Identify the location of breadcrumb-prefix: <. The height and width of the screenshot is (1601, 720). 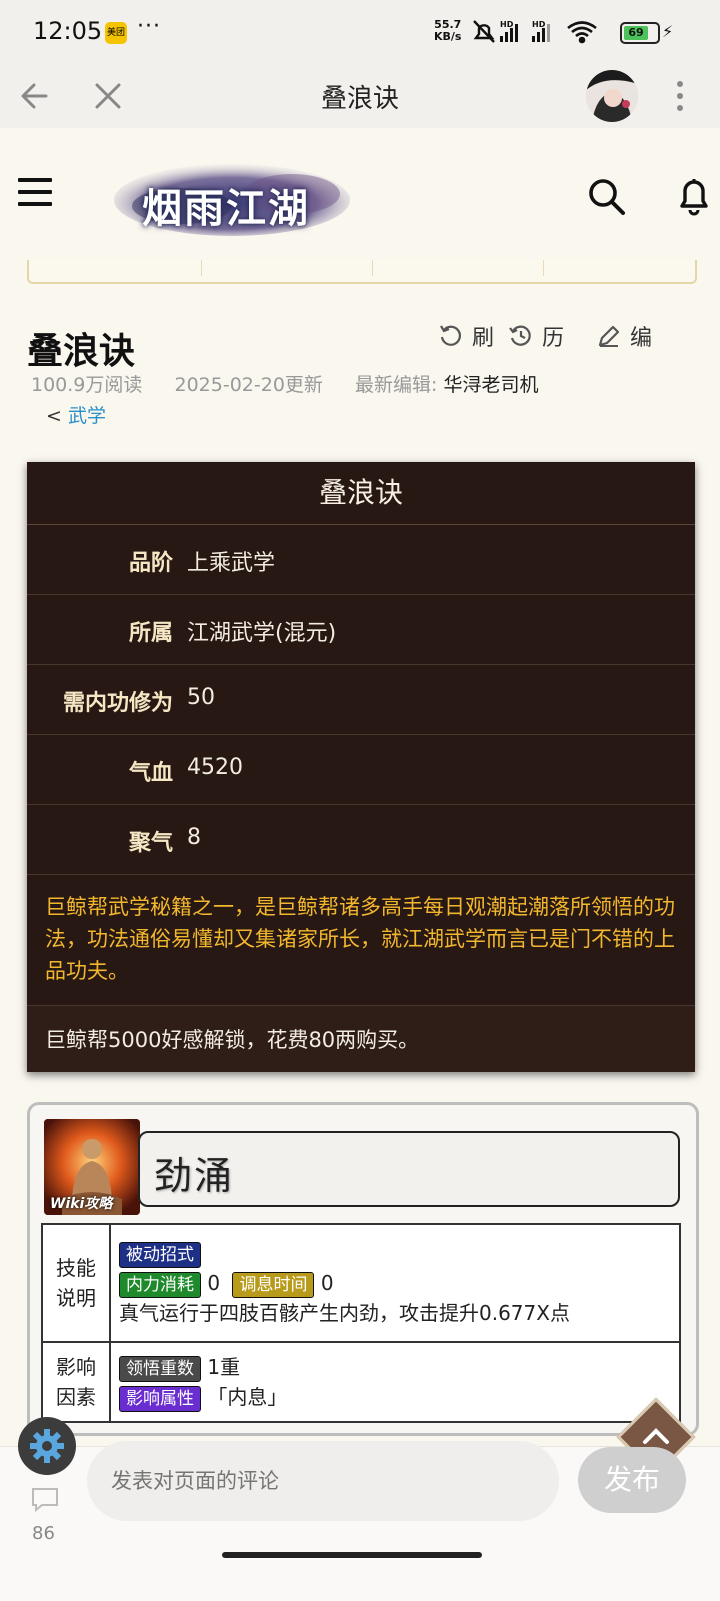
(54, 416).